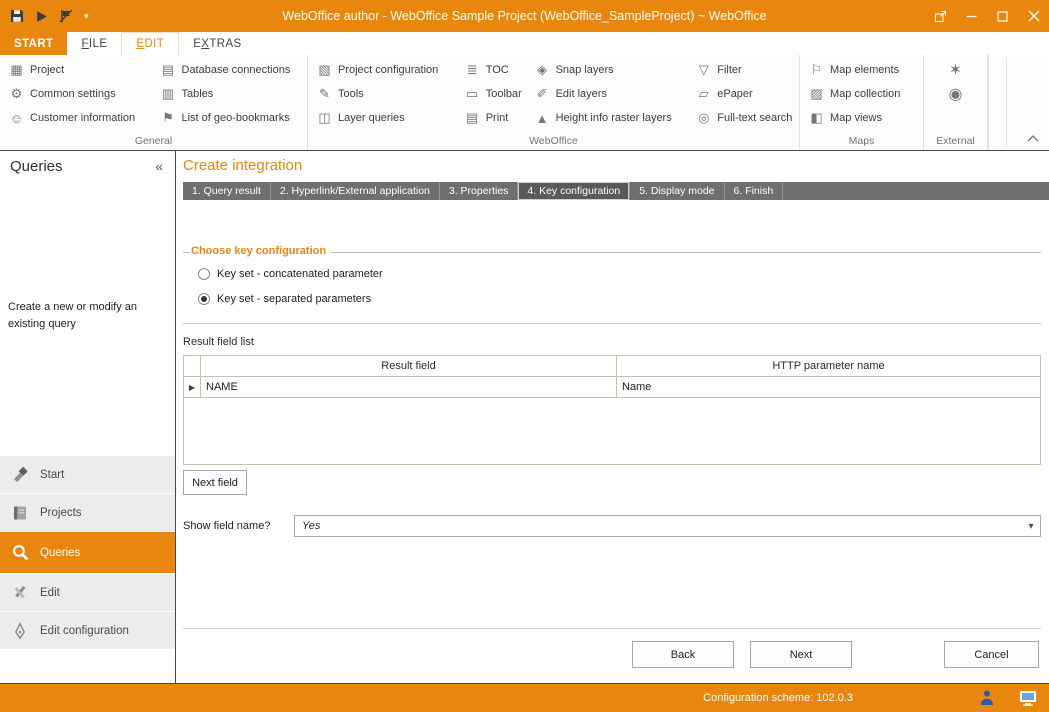  Describe the element at coordinates (743, 94) in the screenshot. I see `ribbon-item-epaper: ▱ ePaper` at that location.